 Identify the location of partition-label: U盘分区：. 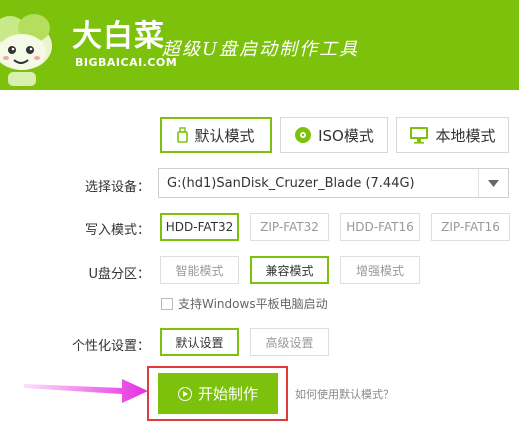
(119, 274).